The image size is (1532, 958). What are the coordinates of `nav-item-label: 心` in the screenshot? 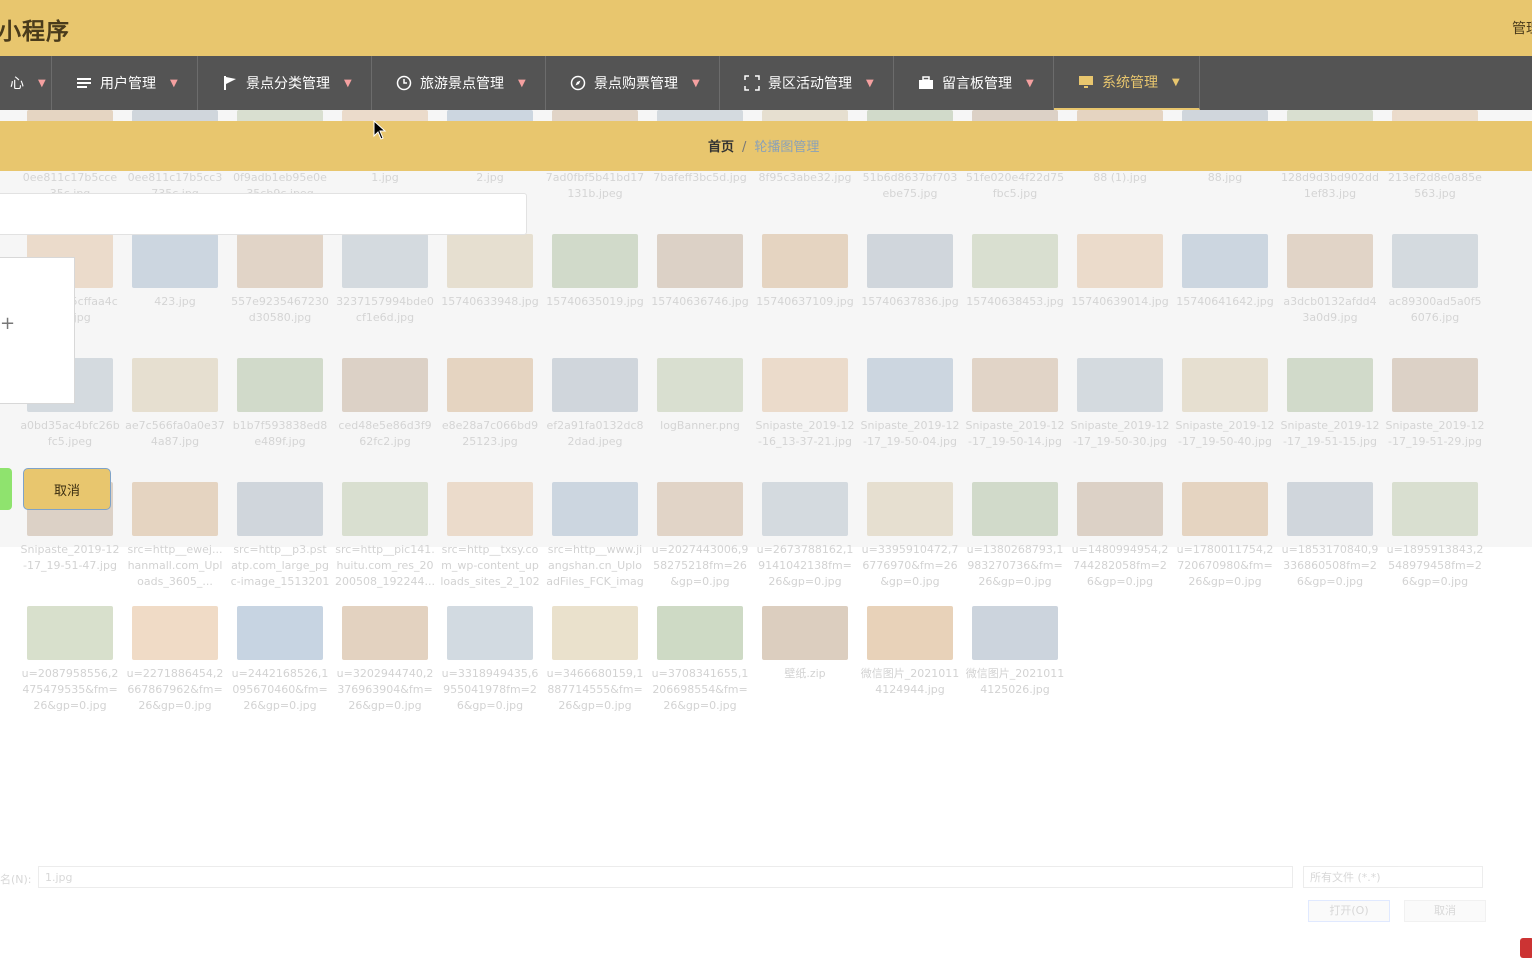 It's located at (17, 84).